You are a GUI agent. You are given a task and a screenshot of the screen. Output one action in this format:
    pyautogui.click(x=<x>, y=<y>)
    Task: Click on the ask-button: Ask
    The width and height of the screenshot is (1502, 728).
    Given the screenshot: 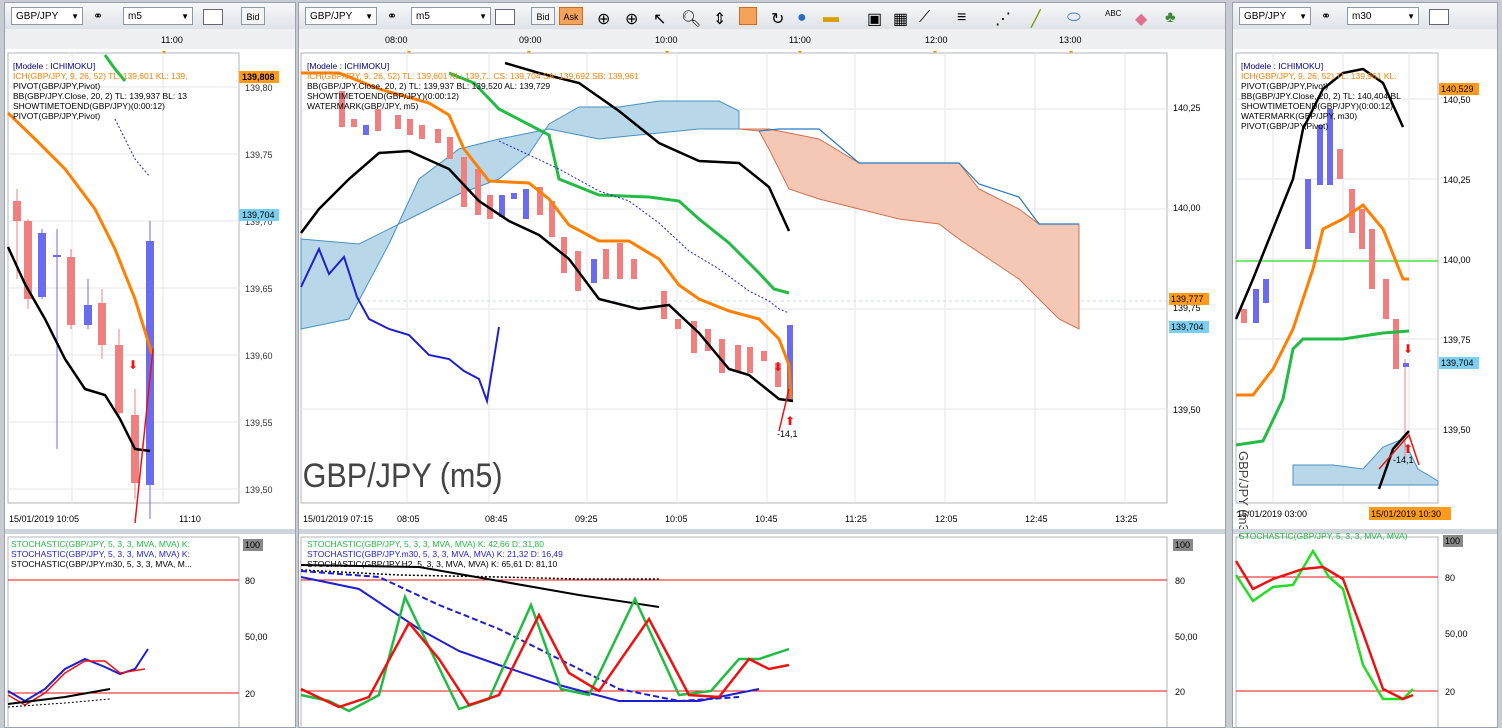 What is the action you would take?
    pyautogui.click(x=571, y=16)
    